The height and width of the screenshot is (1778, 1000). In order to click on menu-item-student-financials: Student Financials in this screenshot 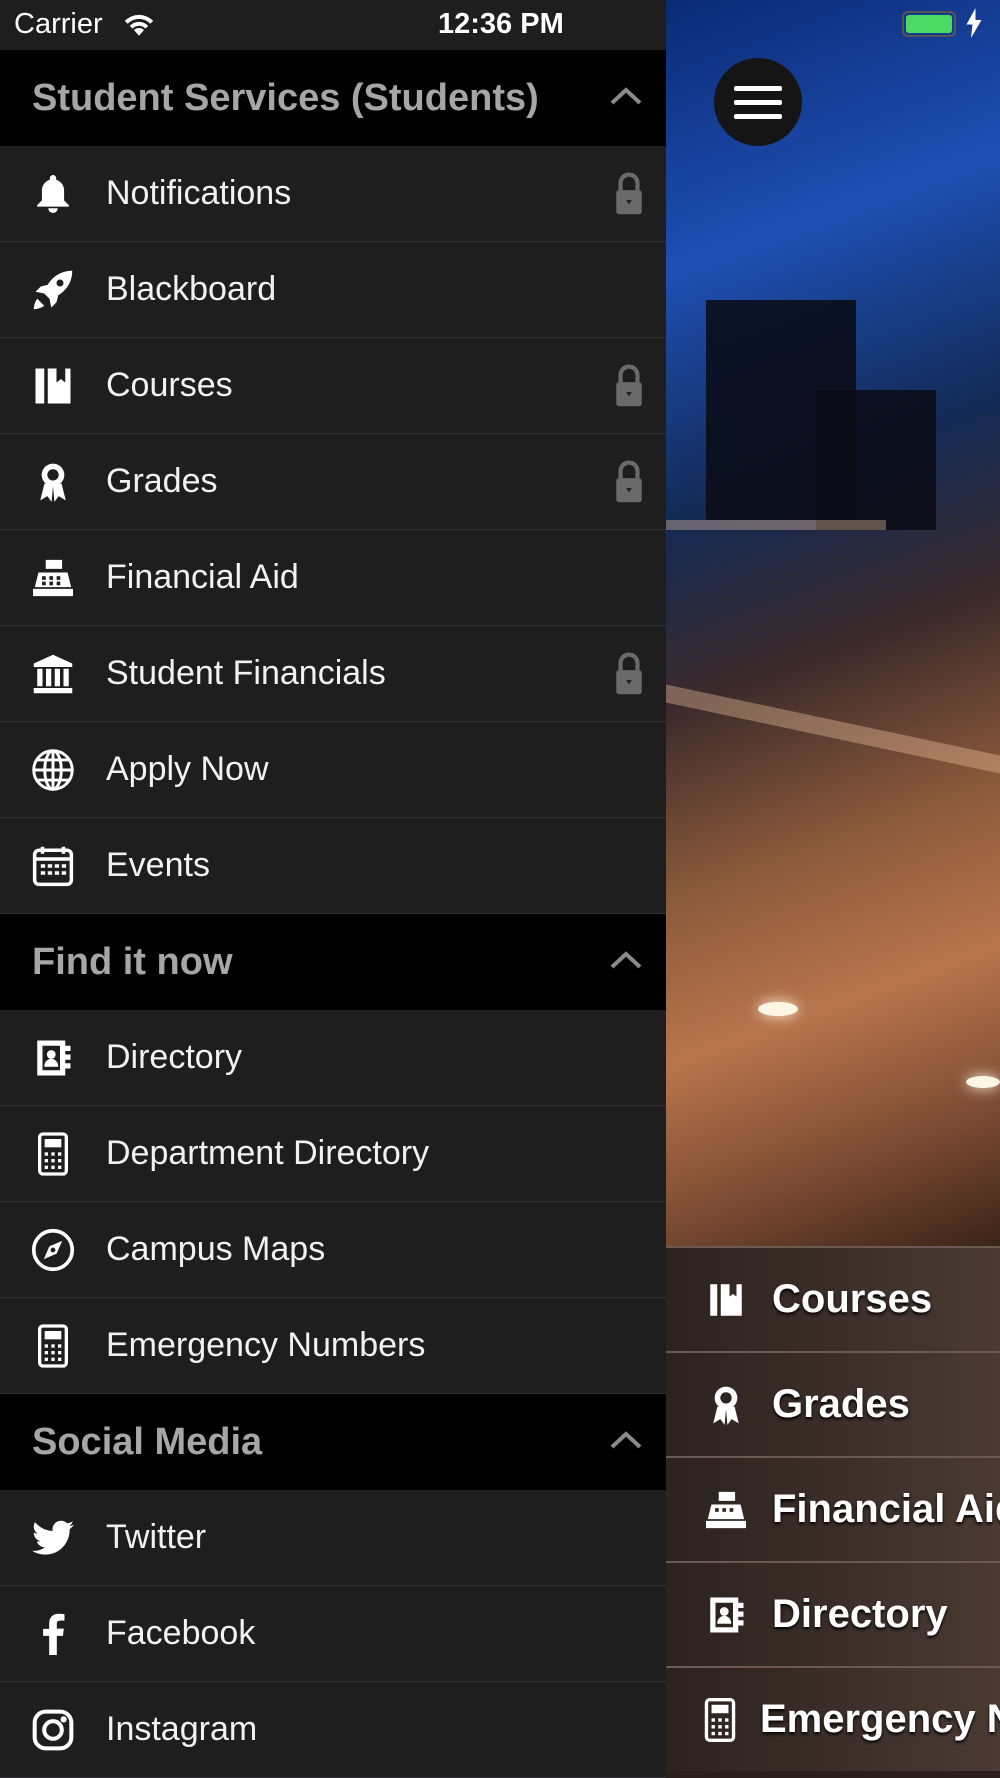, I will do `click(333, 674)`.